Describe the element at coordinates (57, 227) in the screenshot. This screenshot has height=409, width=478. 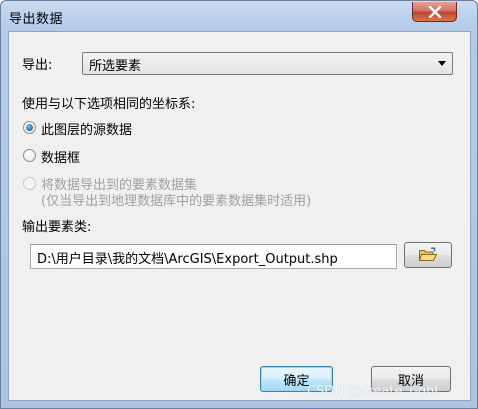
I see `output-feature-class-label: 输出要素类:` at that location.